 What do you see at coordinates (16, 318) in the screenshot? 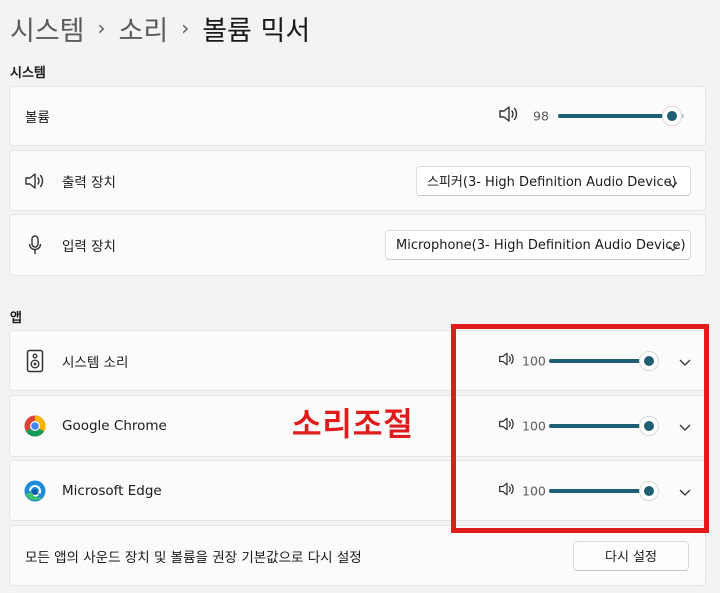
I see `apps-section-title: 앱` at bounding box center [16, 318].